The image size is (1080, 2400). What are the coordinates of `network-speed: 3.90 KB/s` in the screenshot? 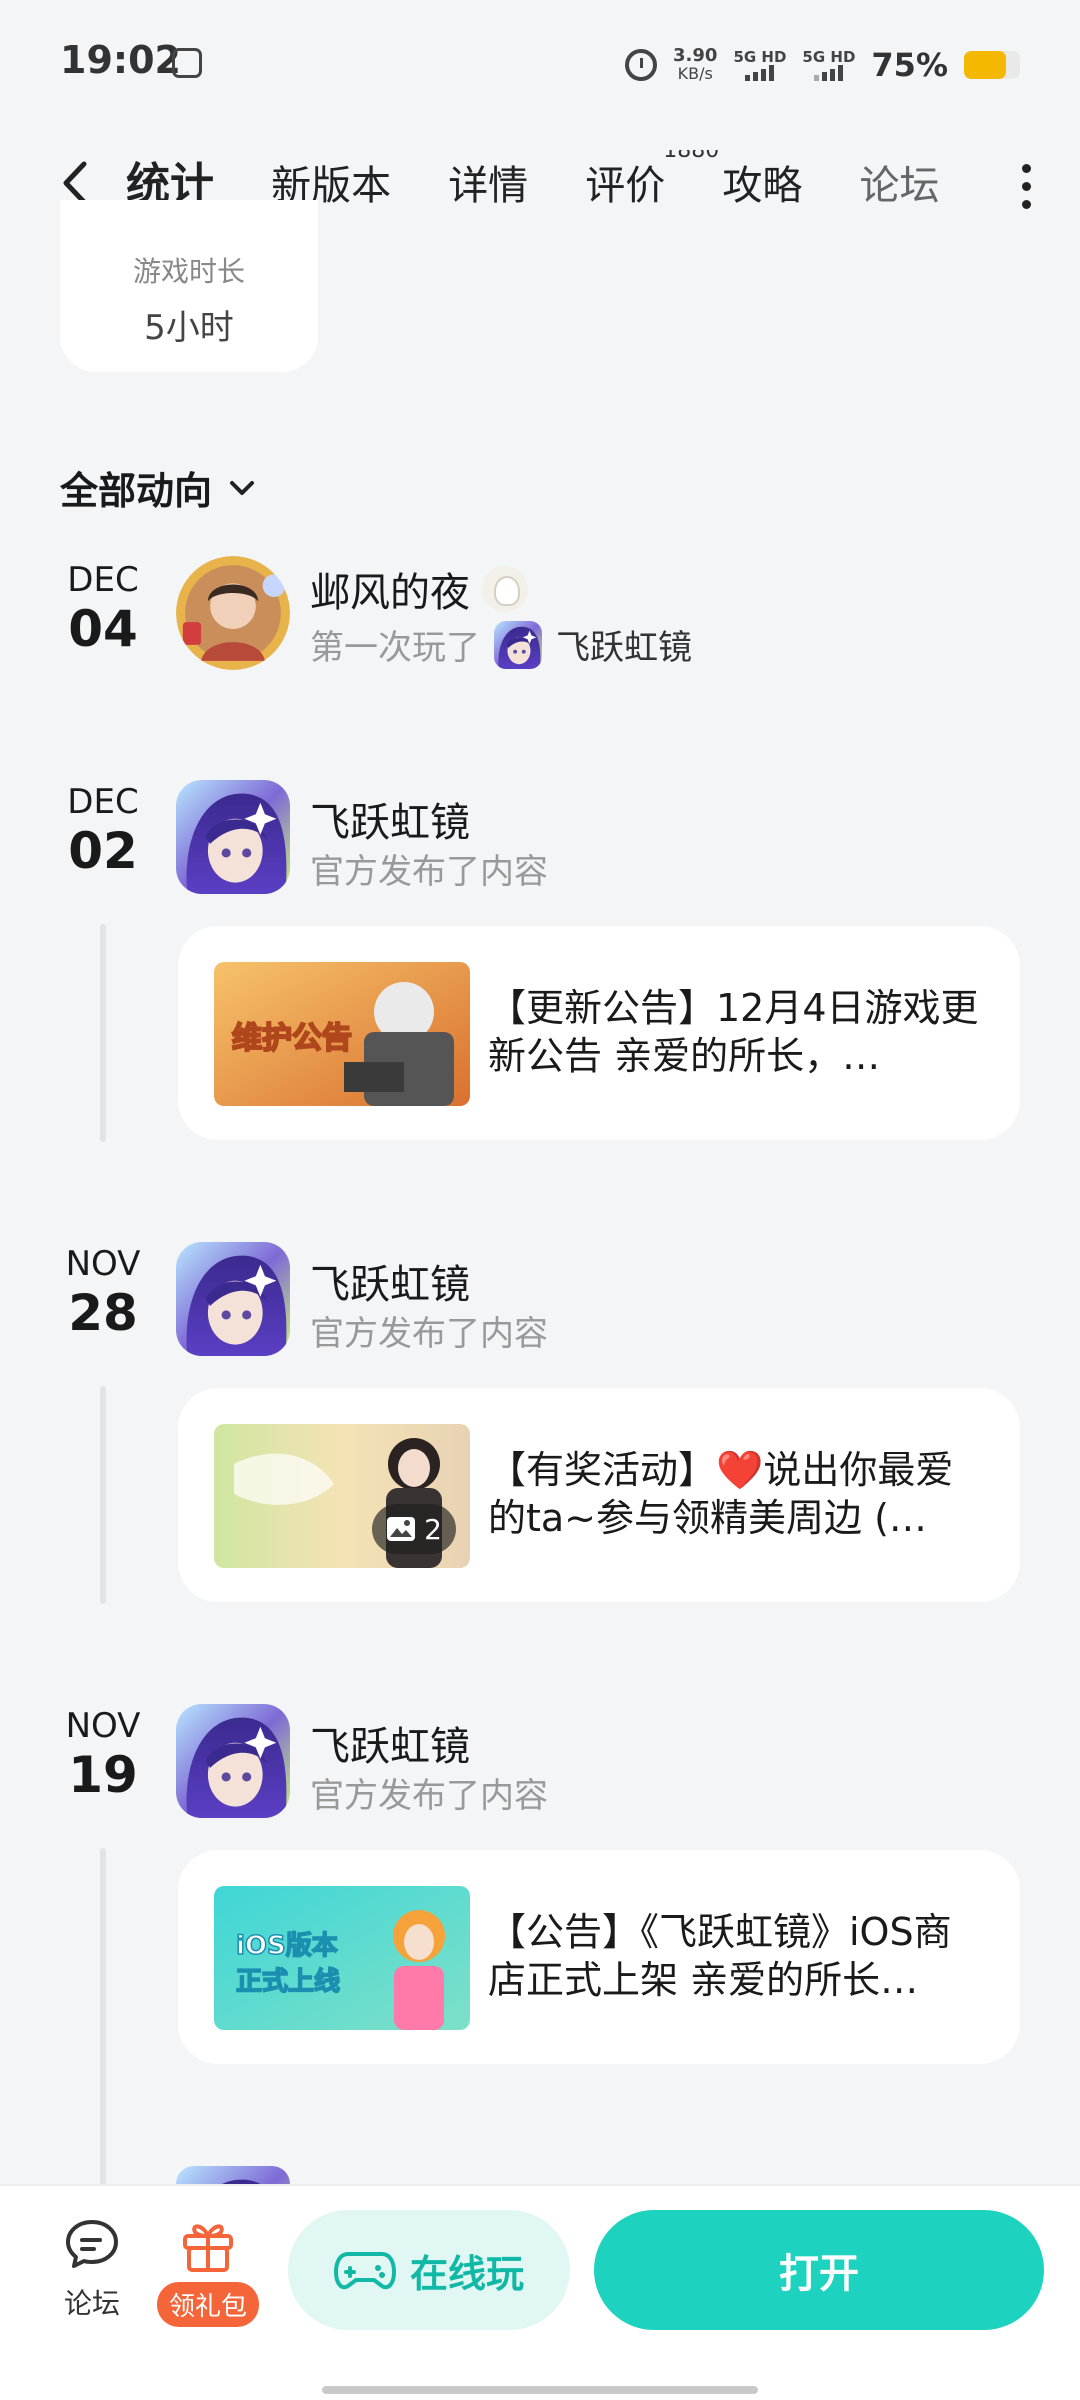 It's located at (695, 65).